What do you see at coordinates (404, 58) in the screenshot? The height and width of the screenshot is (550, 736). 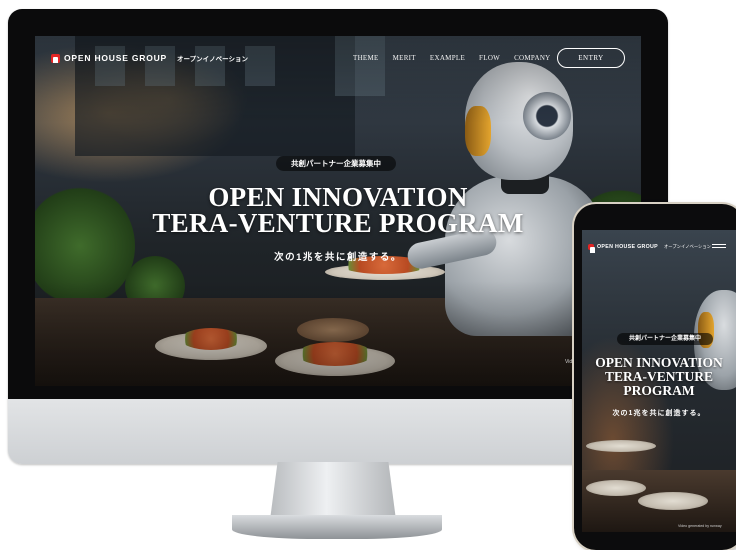 I see `nav-link-merit: MERIT` at bounding box center [404, 58].